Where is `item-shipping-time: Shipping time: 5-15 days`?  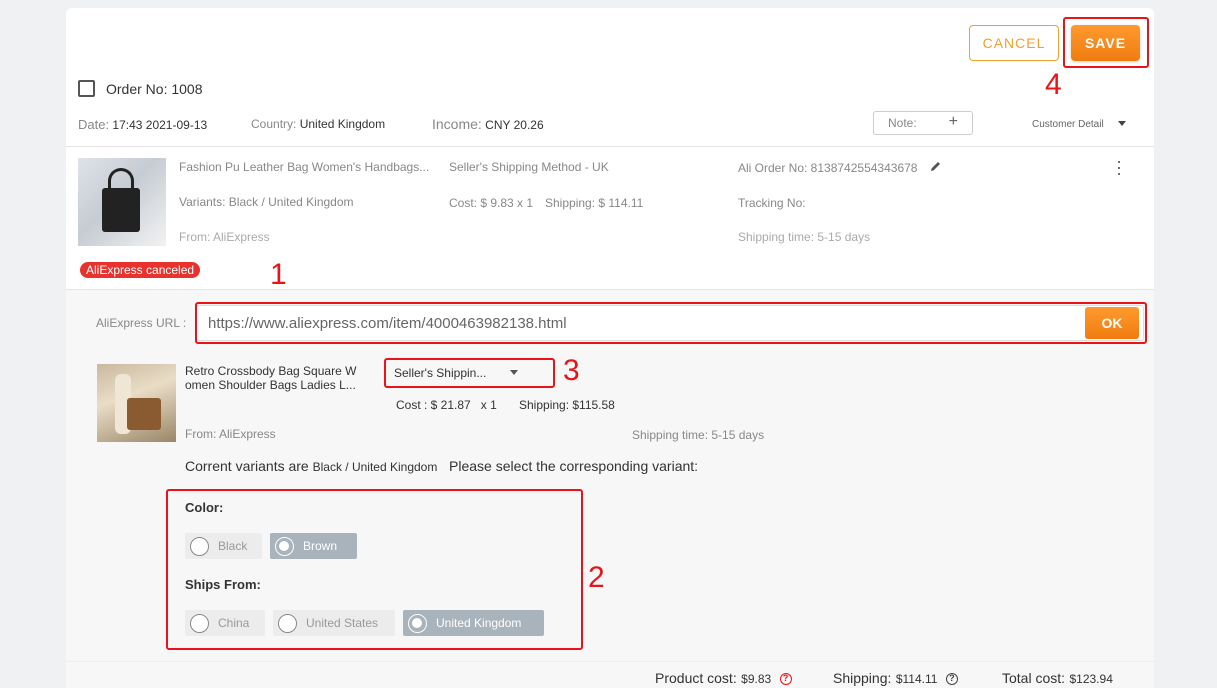 item-shipping-time: Shipping time: 5-15 days is located at coordinates (804, 237).